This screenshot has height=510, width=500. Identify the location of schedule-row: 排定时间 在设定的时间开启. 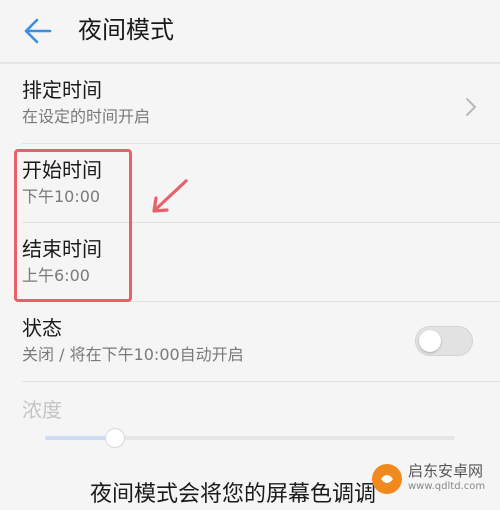
(250, 104).